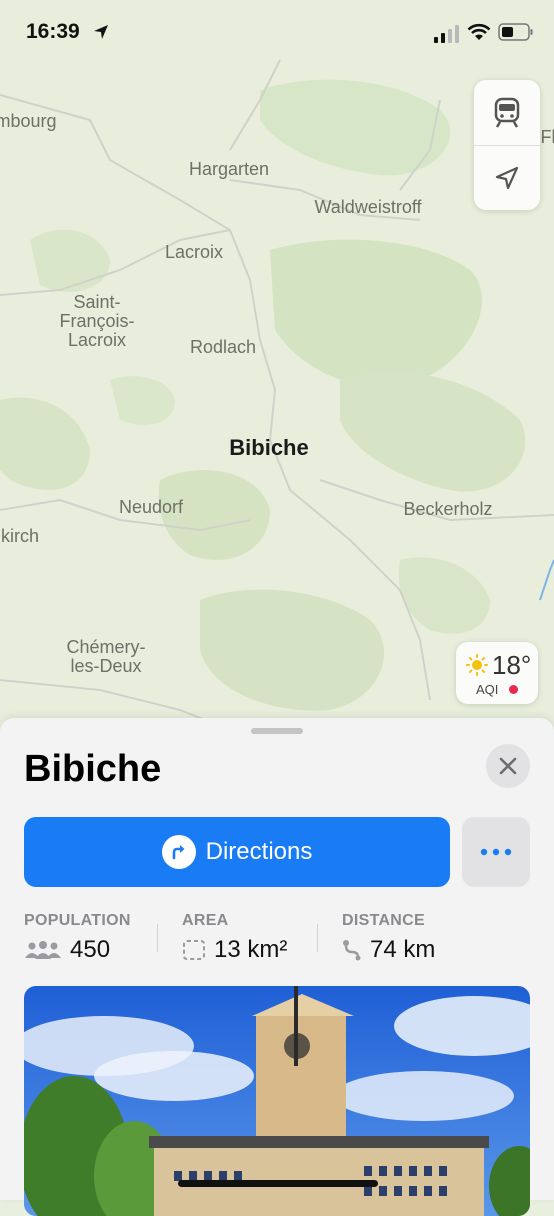  Describe the element at coordinates (477, 665) in the screenshot. I see `sun-icon` at that location.